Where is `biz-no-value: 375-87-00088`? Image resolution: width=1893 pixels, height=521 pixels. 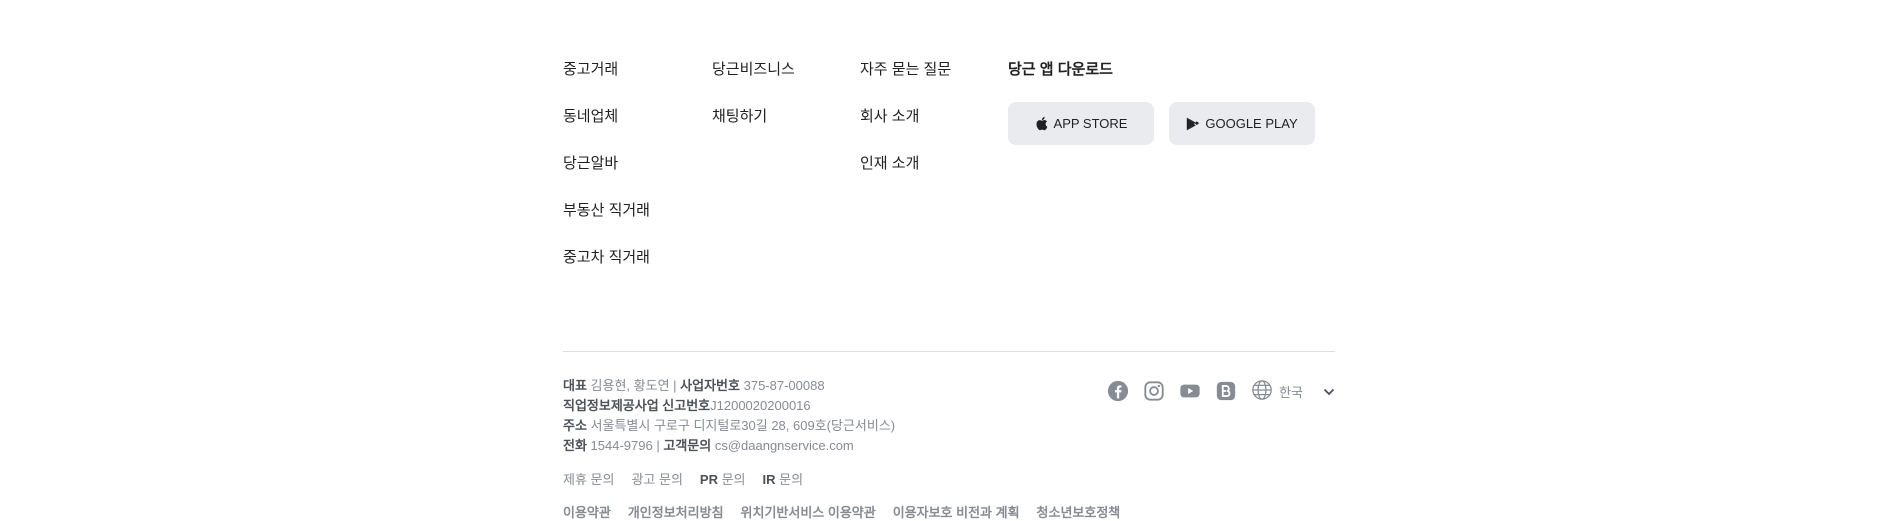
biz-no-value: 375-87-00088 is located at coordinates (784, 385).